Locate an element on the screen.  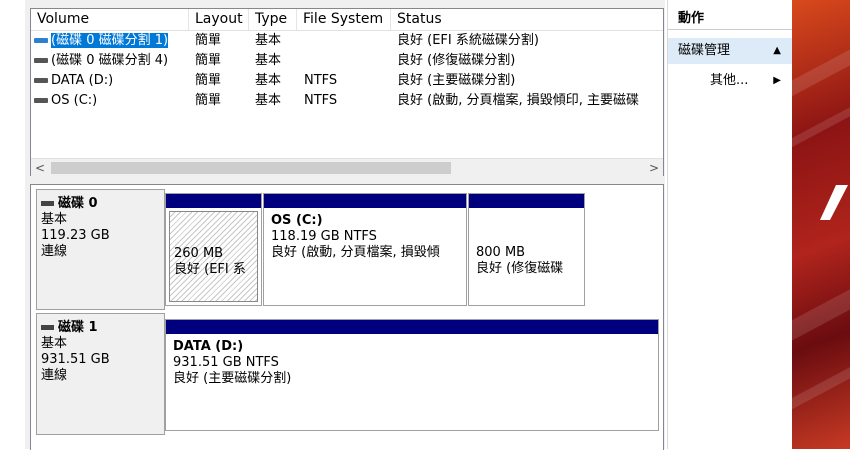
partition-status: 良好 (EFI 系 is located at coordinates (210, 269).